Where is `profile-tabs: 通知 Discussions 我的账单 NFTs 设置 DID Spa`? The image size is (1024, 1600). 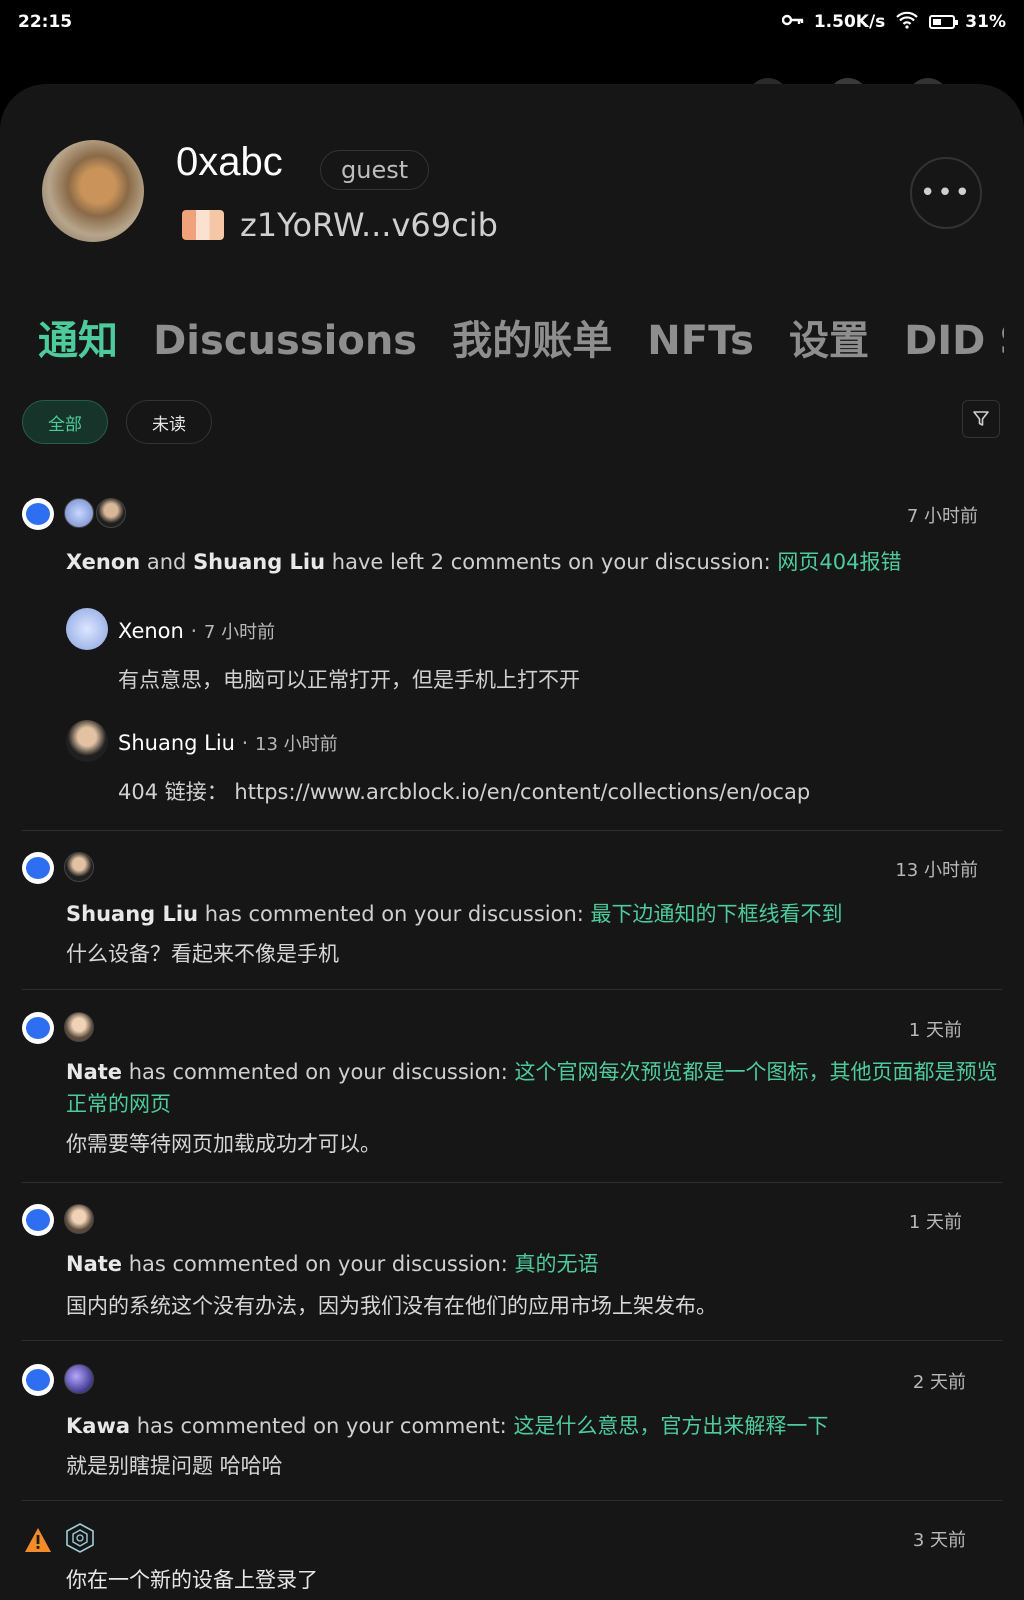
profile-tabs: 通知 Discussions 我的账单 NFTs 设置 DID Spa is located at coordinates (521, 337).